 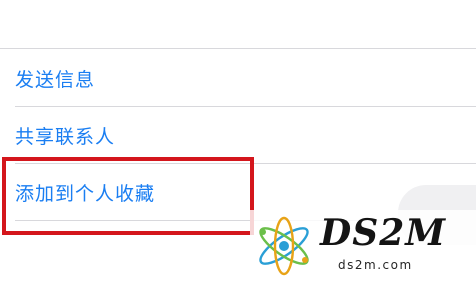 I want to click on menu-divider, so click(x=238, y=48).